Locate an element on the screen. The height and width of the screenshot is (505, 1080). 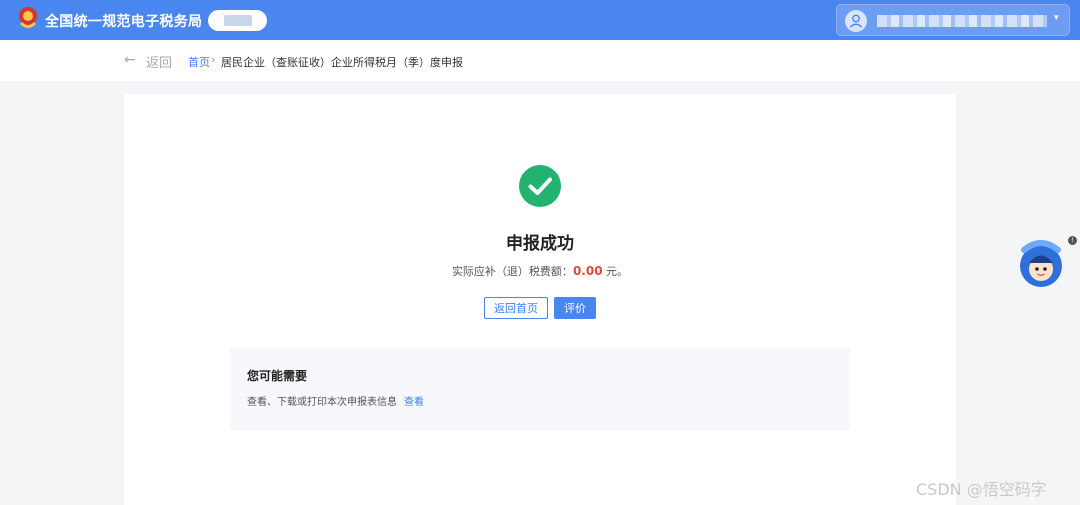
assistant-badge: ! is located at coordinates (1072, 240).